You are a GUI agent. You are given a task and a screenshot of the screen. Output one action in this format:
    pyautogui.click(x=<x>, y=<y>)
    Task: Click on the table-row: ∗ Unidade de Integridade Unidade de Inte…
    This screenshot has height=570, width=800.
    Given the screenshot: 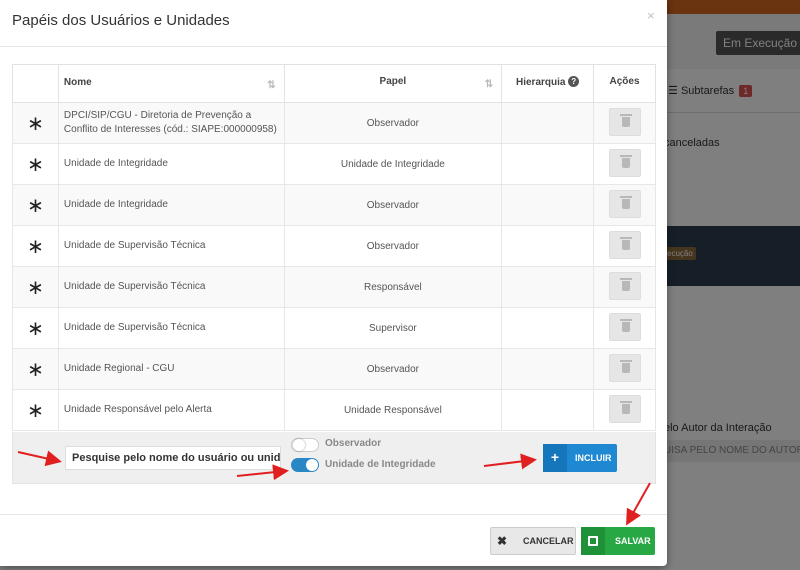 What is the action you would take?
    pyautogui.click(x=334, y=164)
    